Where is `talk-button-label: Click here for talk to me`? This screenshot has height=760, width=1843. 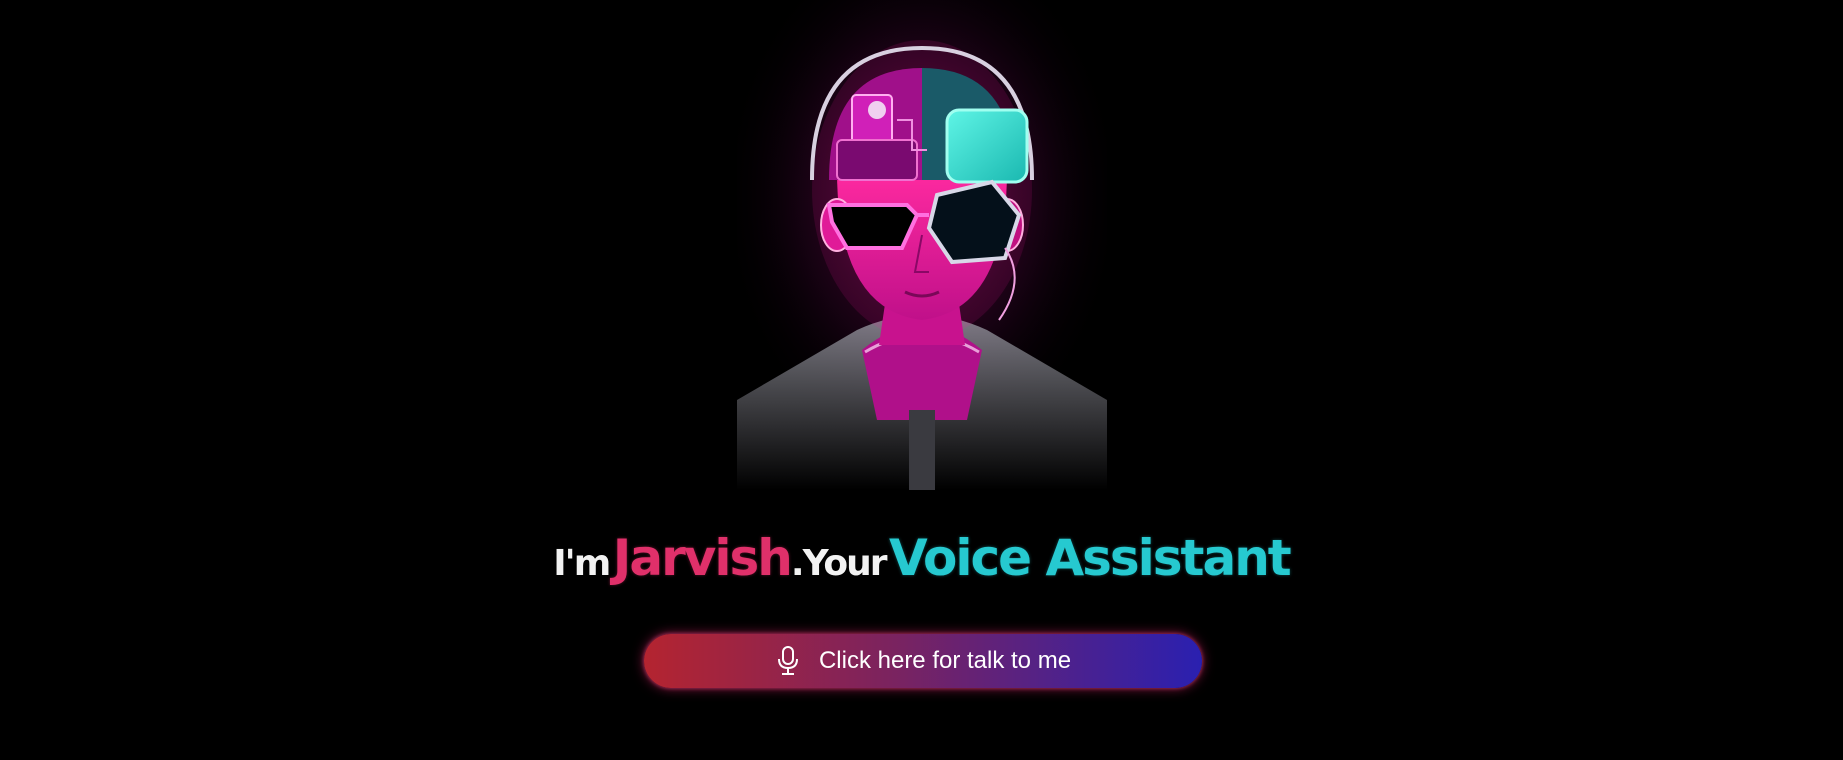 talk-button-label: Click here for talk to me is located at coordinates (945, 660).